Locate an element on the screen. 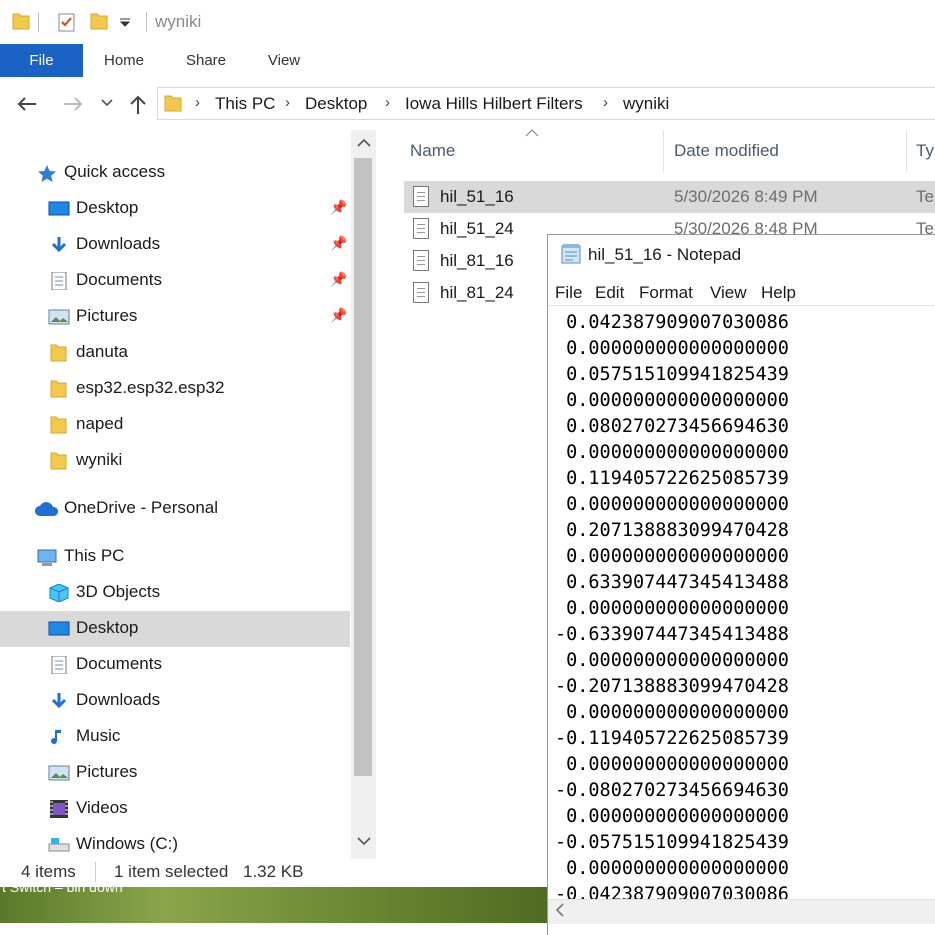  tab-home: Home is located at coordinates (124, 60).